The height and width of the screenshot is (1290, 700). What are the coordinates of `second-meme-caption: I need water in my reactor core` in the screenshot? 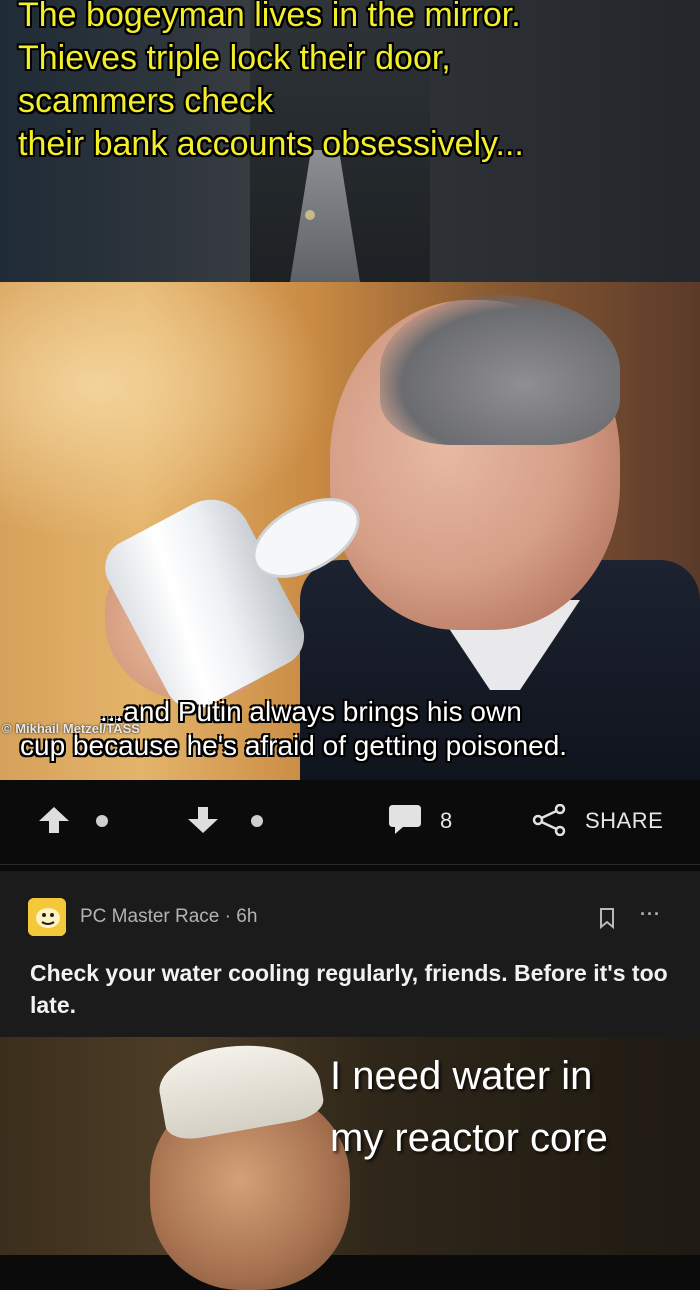 It's located at (469, 1107).